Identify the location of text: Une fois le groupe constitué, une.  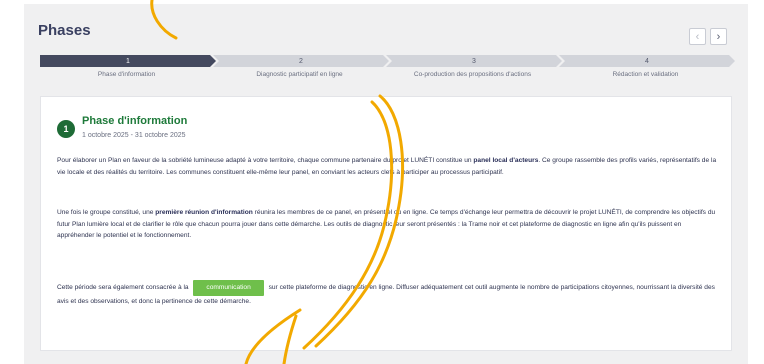
(106, 212).